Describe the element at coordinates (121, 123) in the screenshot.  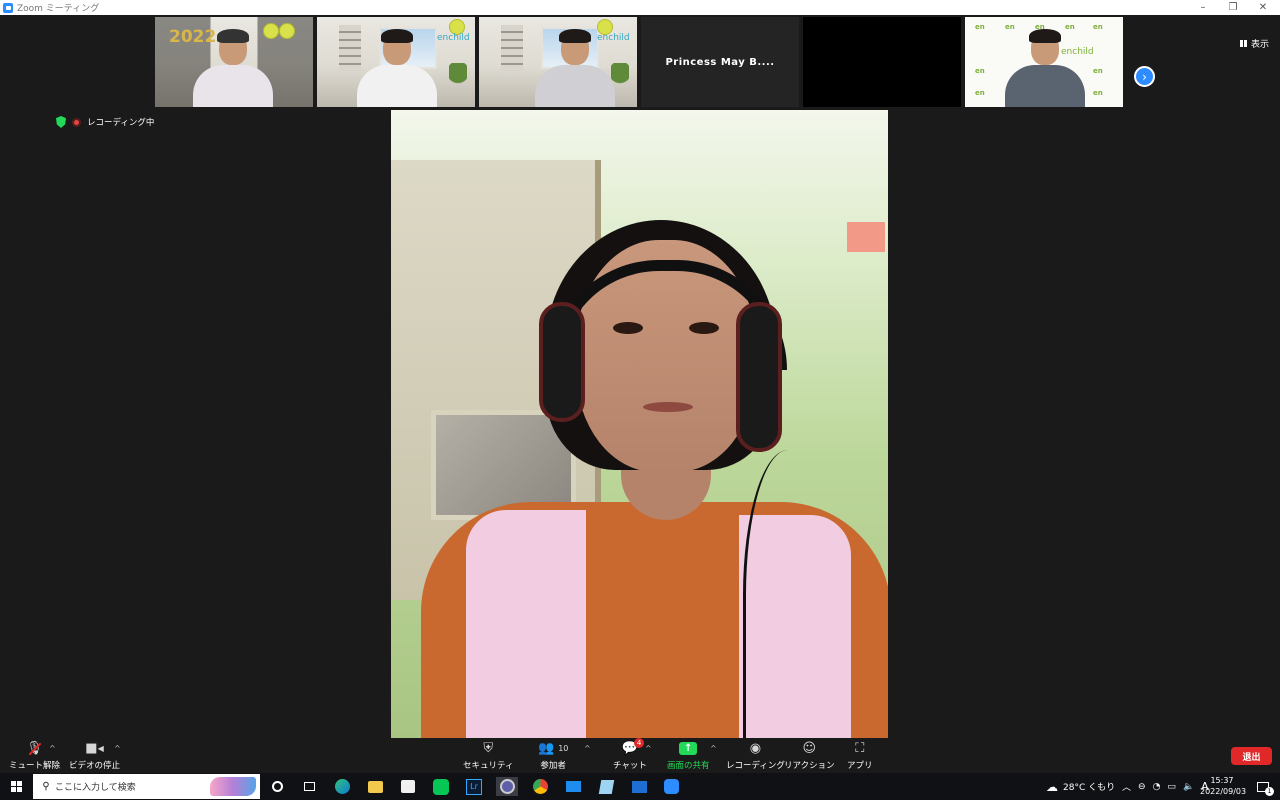
I see `recording-label: レコーディング中` at that location.